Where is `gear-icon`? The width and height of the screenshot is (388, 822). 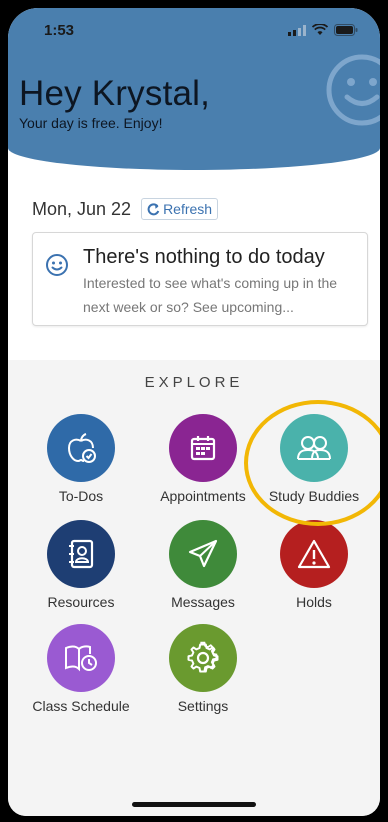
gear-icon is located at coordinates (203, 657).